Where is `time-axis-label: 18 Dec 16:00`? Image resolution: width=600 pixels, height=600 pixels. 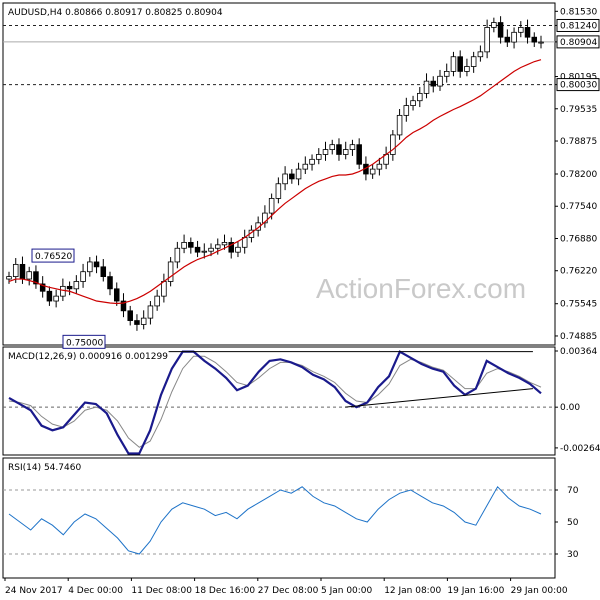
time-axis-label: 18 Dec 16:00 is located at coordinates (225, 591).